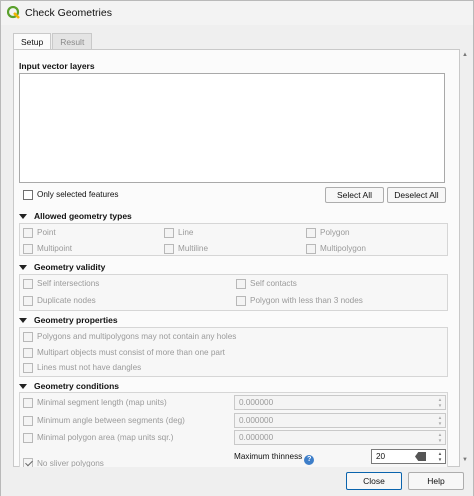 This screenshot has width=474, height=496. Describe the element at coordinates (273, 283) in the screenshot. I see `self-contacts-label: Self contacts` at that location.